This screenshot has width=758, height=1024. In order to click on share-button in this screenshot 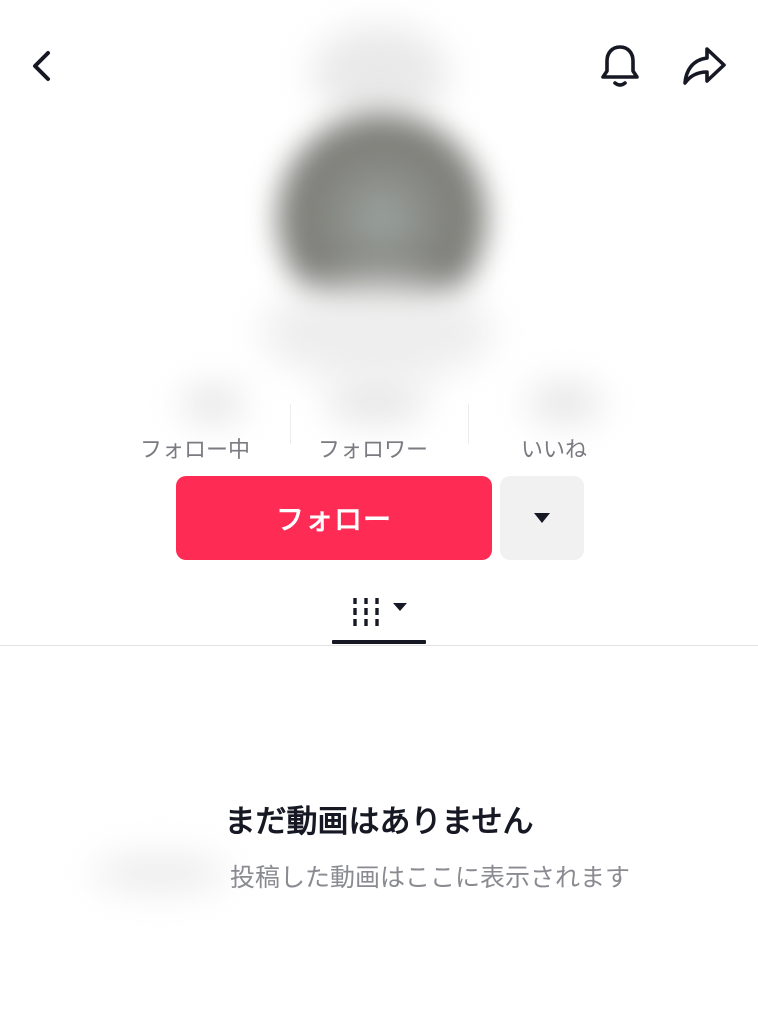, I will do `click(704, 66)`.